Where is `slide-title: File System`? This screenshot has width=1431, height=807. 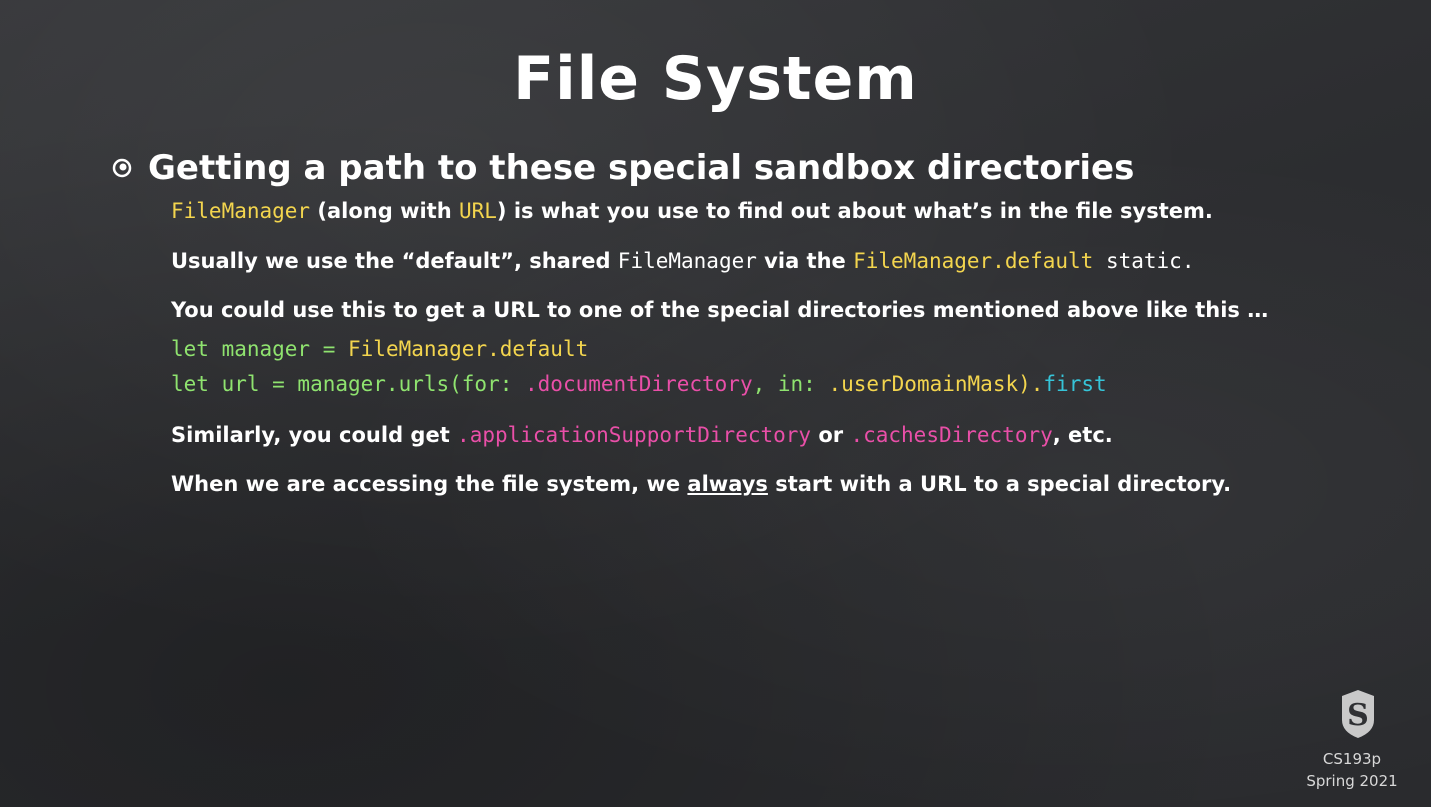
slide-title: File System is located at coordinates (715, 79).